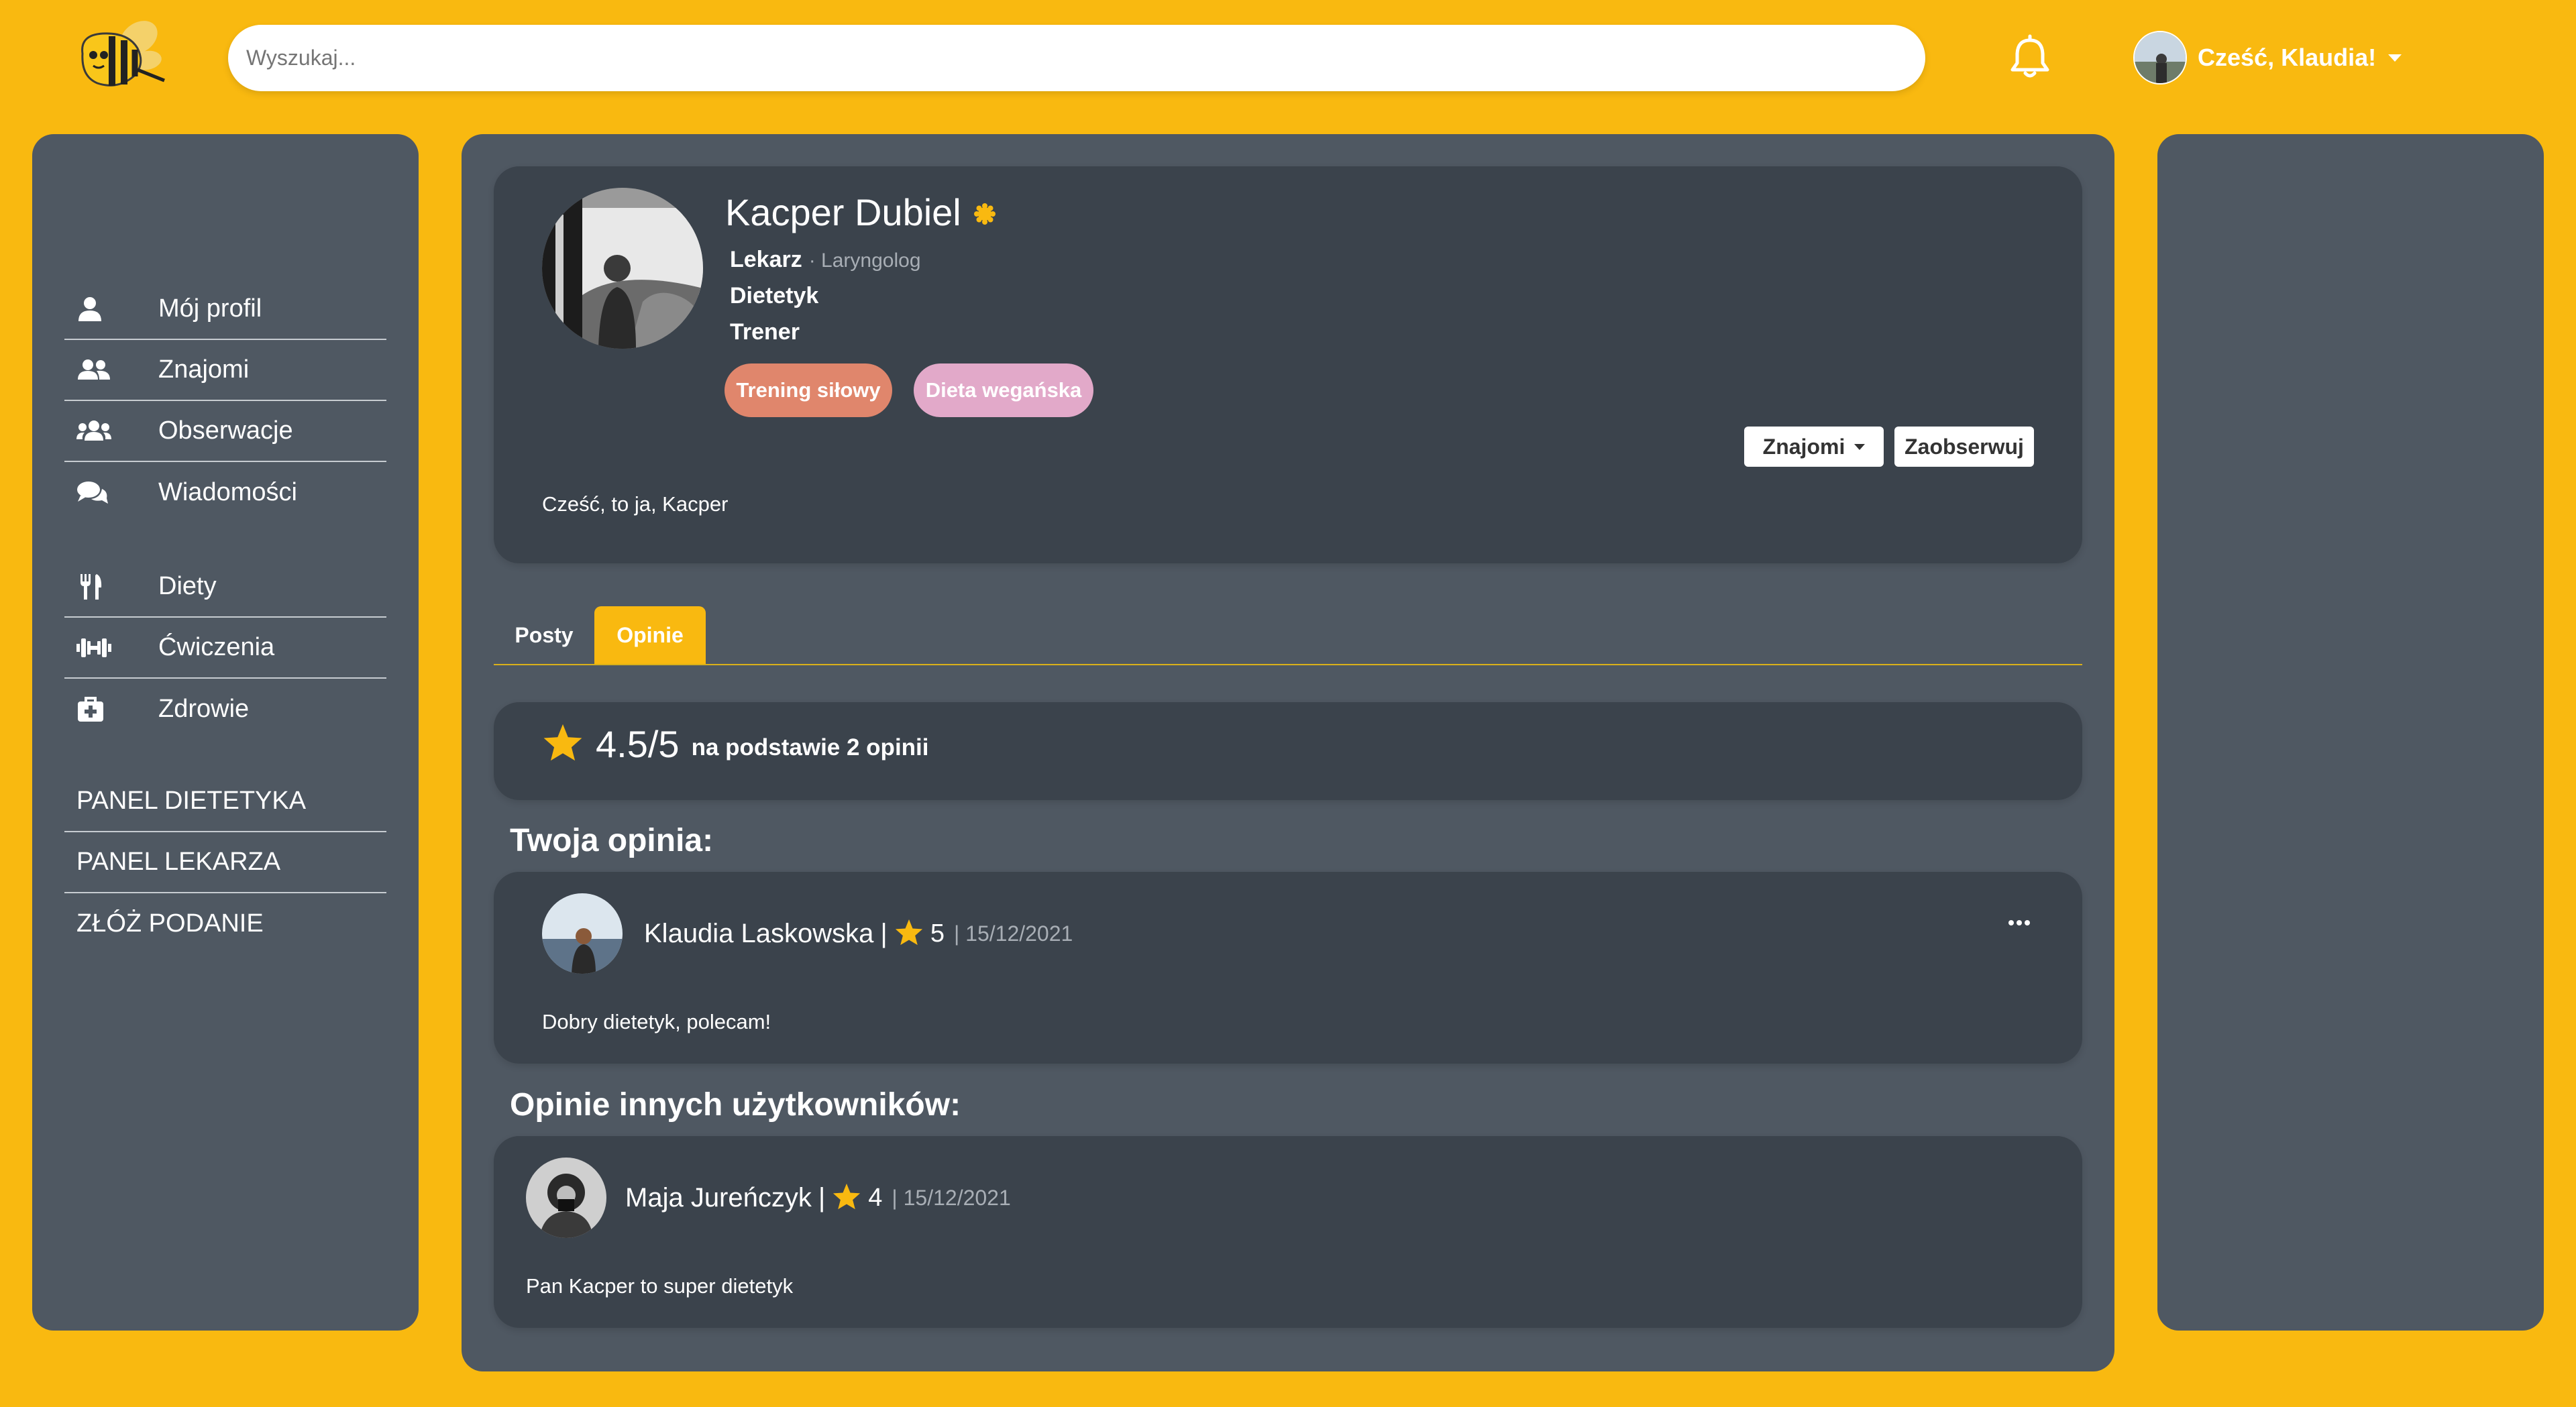  I want to click on profile-photo, so click(622, 268).